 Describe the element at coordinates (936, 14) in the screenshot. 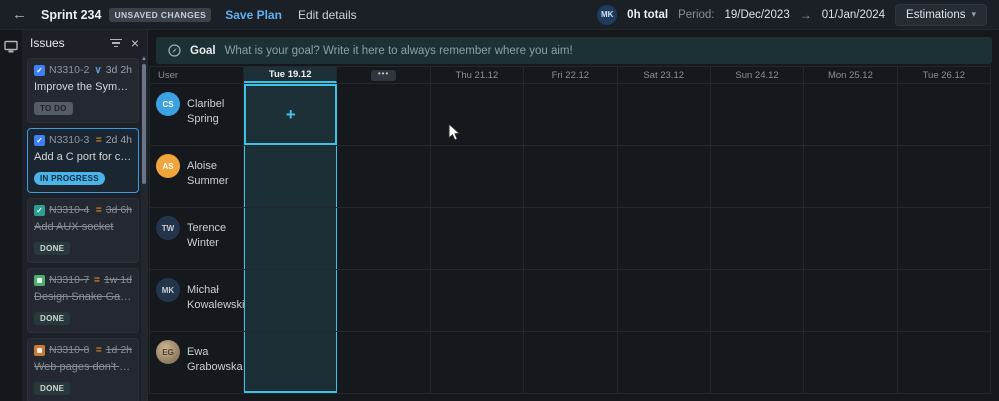

I see `estimations-label: Estimations` at that location.